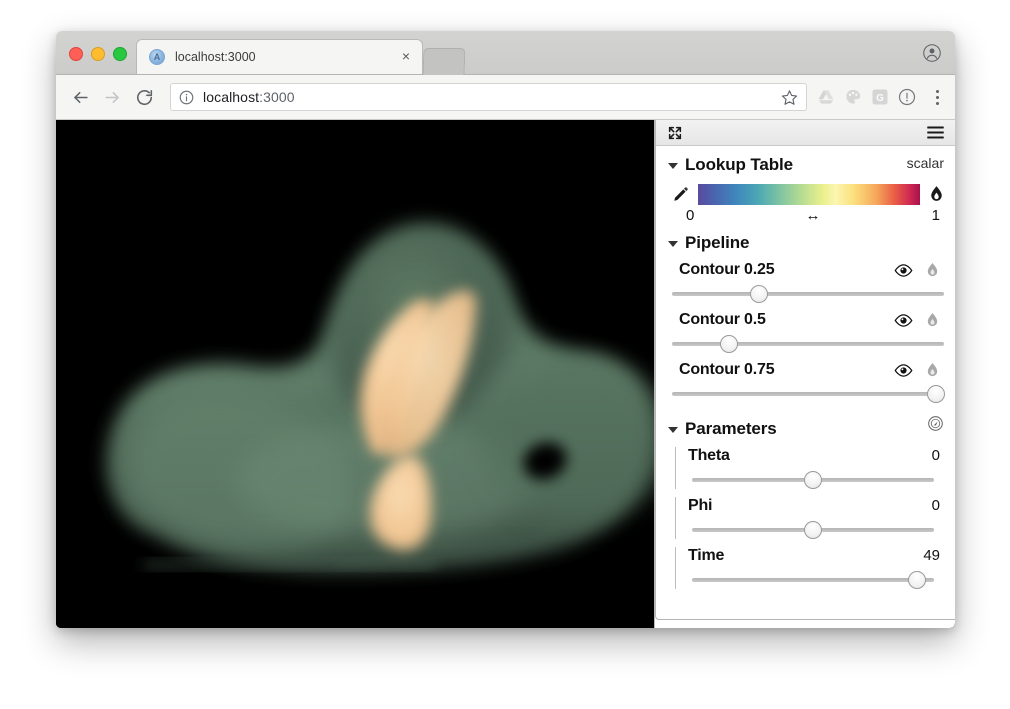 This screenshot has width=1010, height=709. Describe the element at coordinates (80, 97) in the screenshot. I see `back-arrow-icon` at that location.